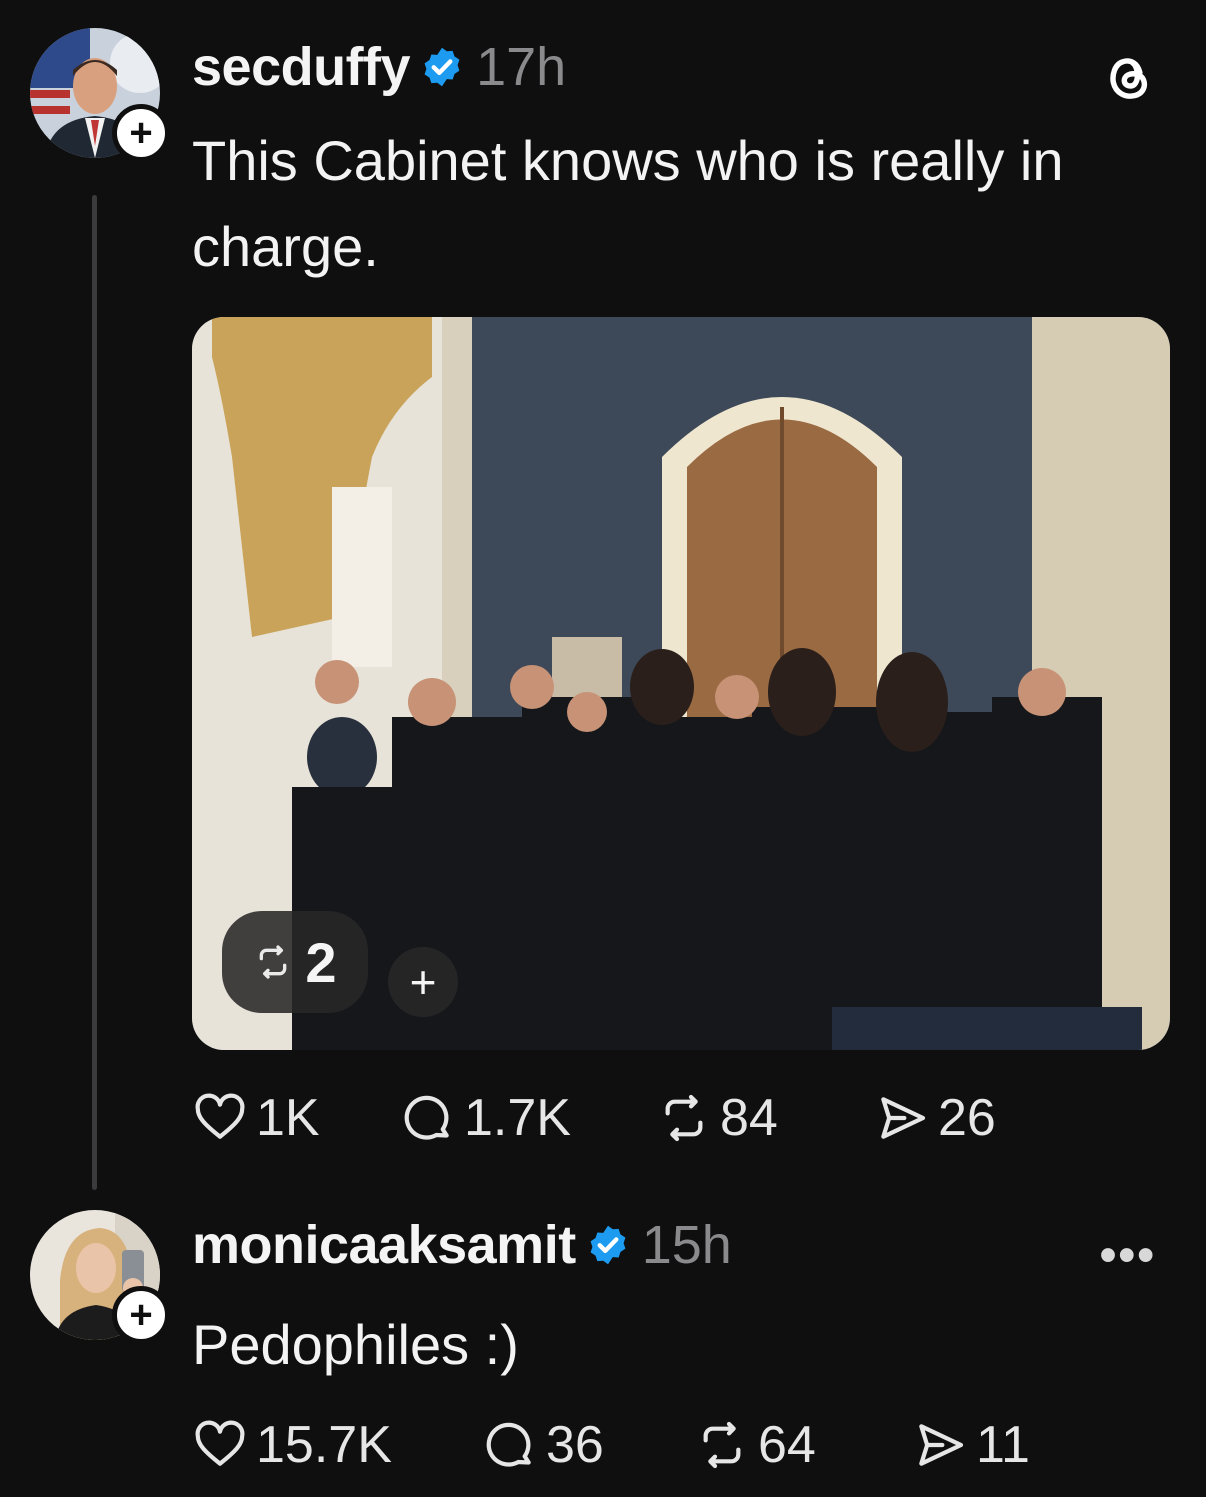  Describe the element at coordinates (1128, 1255) in the screenshot. I see `more-options-button: •••` at that location.